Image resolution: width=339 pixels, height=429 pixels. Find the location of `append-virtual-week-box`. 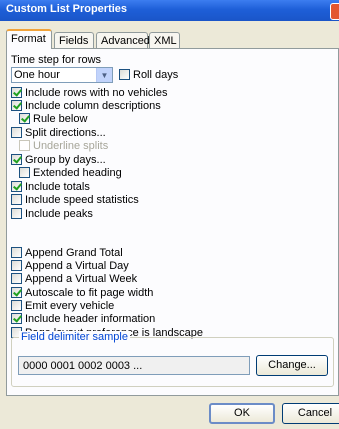

append-virtual-week-box is located at coordinates (16, 278).